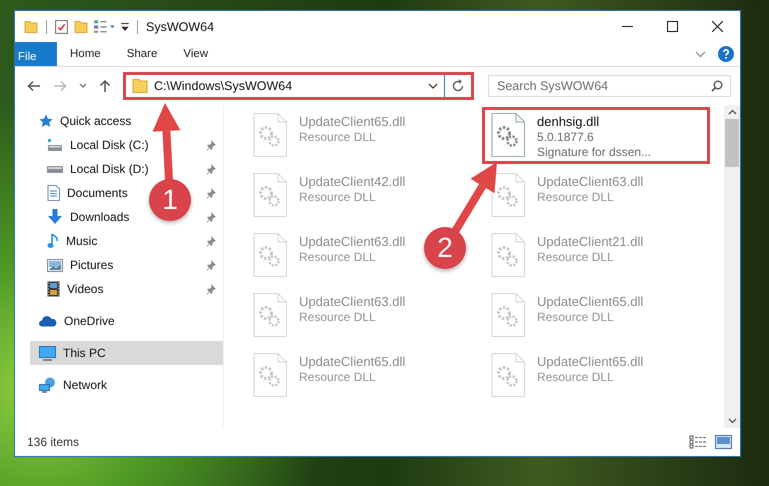 The image size is (769, 486). What do you see at coordinates (723, 442) in the screenshot?
I see `large-icons-view-icon` at bounding box center [723, 442].